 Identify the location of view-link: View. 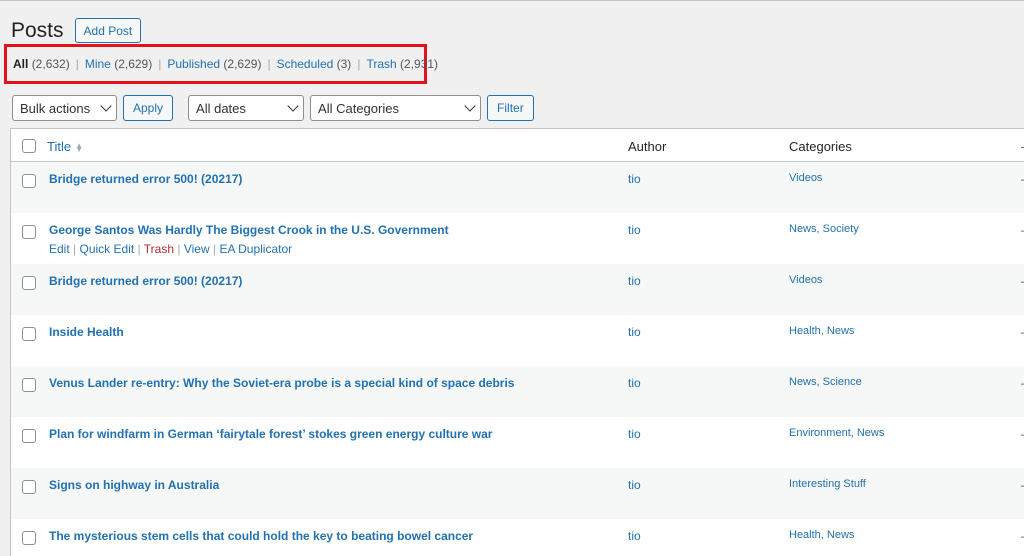
(197, 249).